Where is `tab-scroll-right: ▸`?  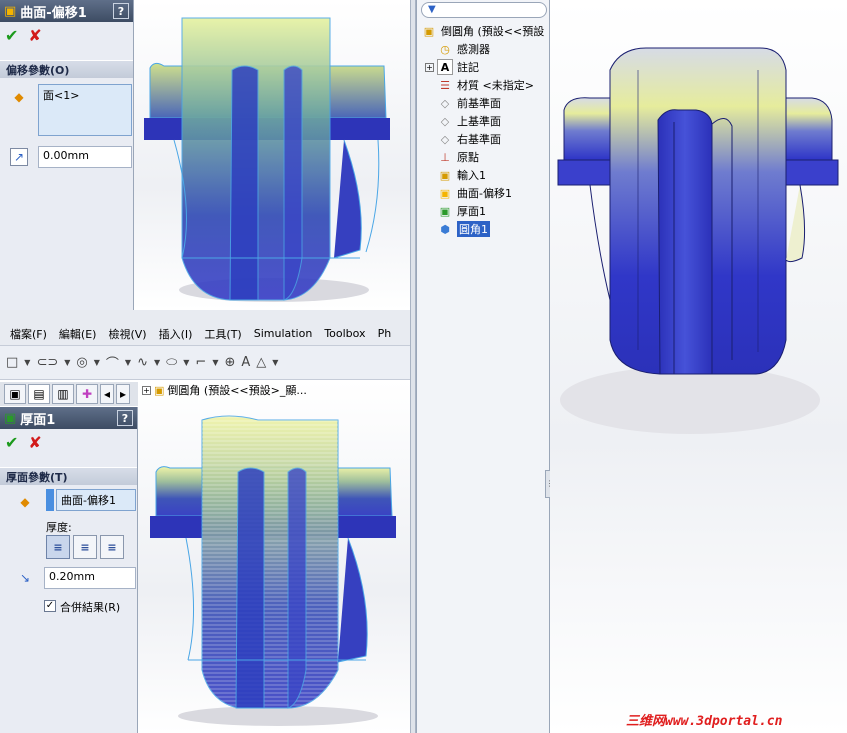
tab-scroll-right: ▸ is located at coordinates (123, 394).